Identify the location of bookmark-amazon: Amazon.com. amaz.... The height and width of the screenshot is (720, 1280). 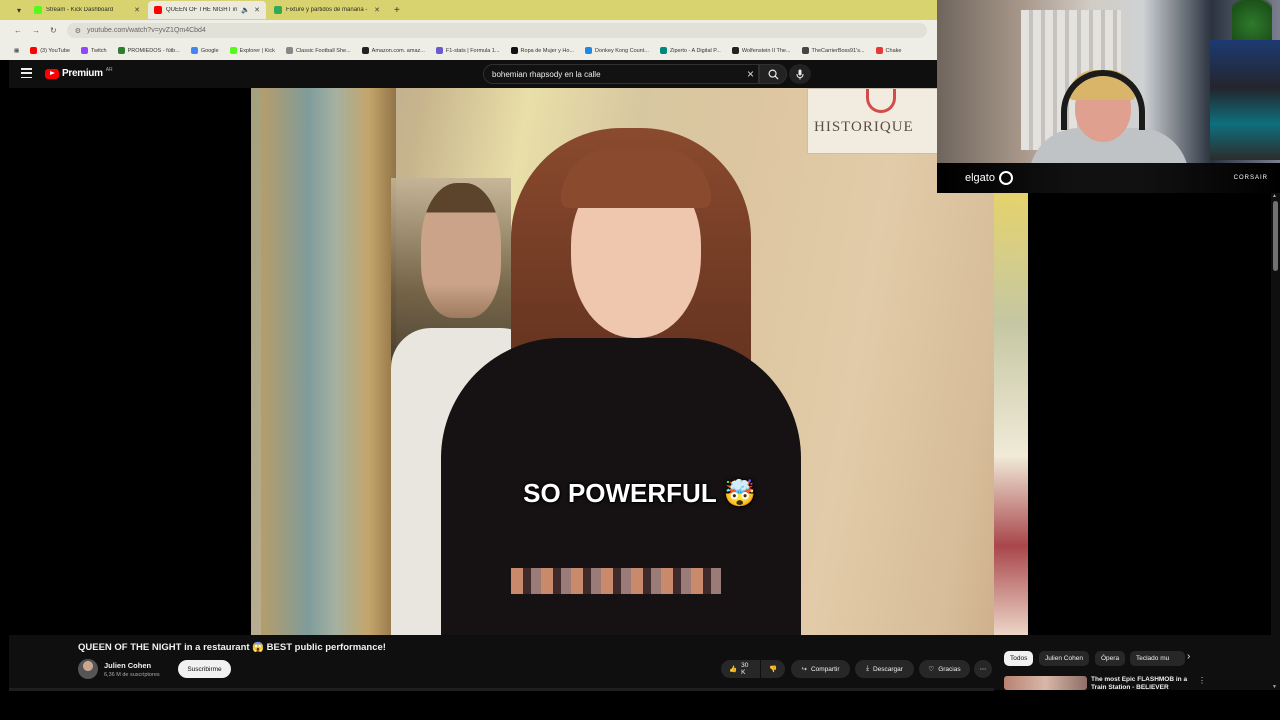
(393, 50).